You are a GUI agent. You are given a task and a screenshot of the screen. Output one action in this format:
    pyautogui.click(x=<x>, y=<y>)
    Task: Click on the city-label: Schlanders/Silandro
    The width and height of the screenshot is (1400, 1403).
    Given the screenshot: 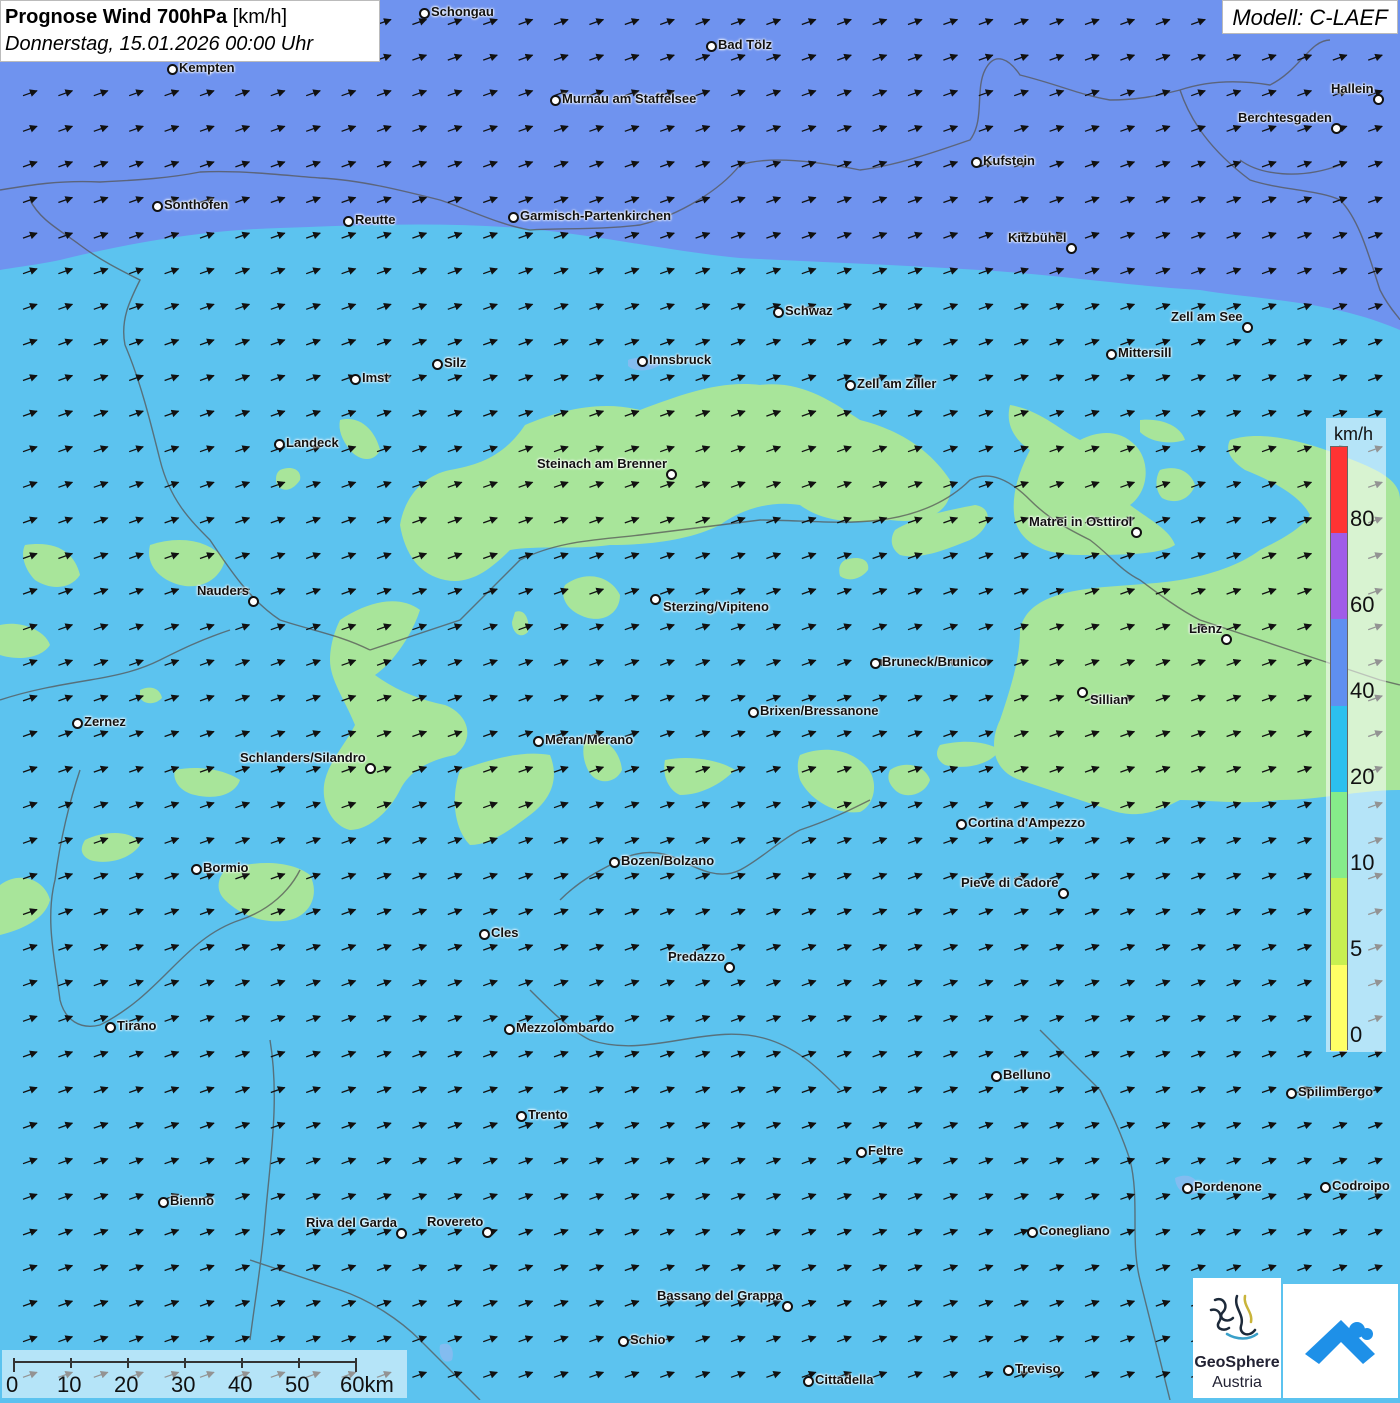 What is the action you would take?
    pyautogui.click(x=303, y=757)
    